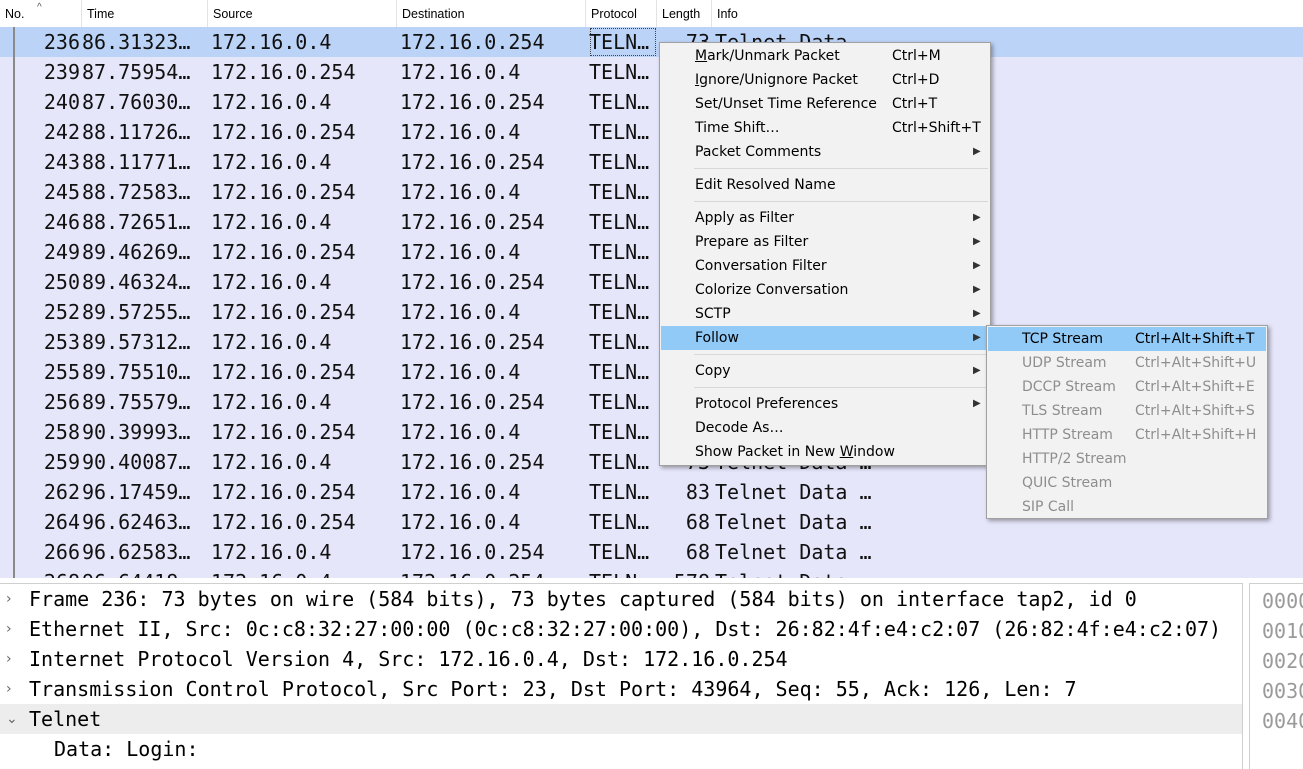 The width and height of the screenshot is (1303, 769). What do you see at coordinates (15, 14) in the screenshot?
I see `column-header-label: No.` at bounding box center [15, 14].